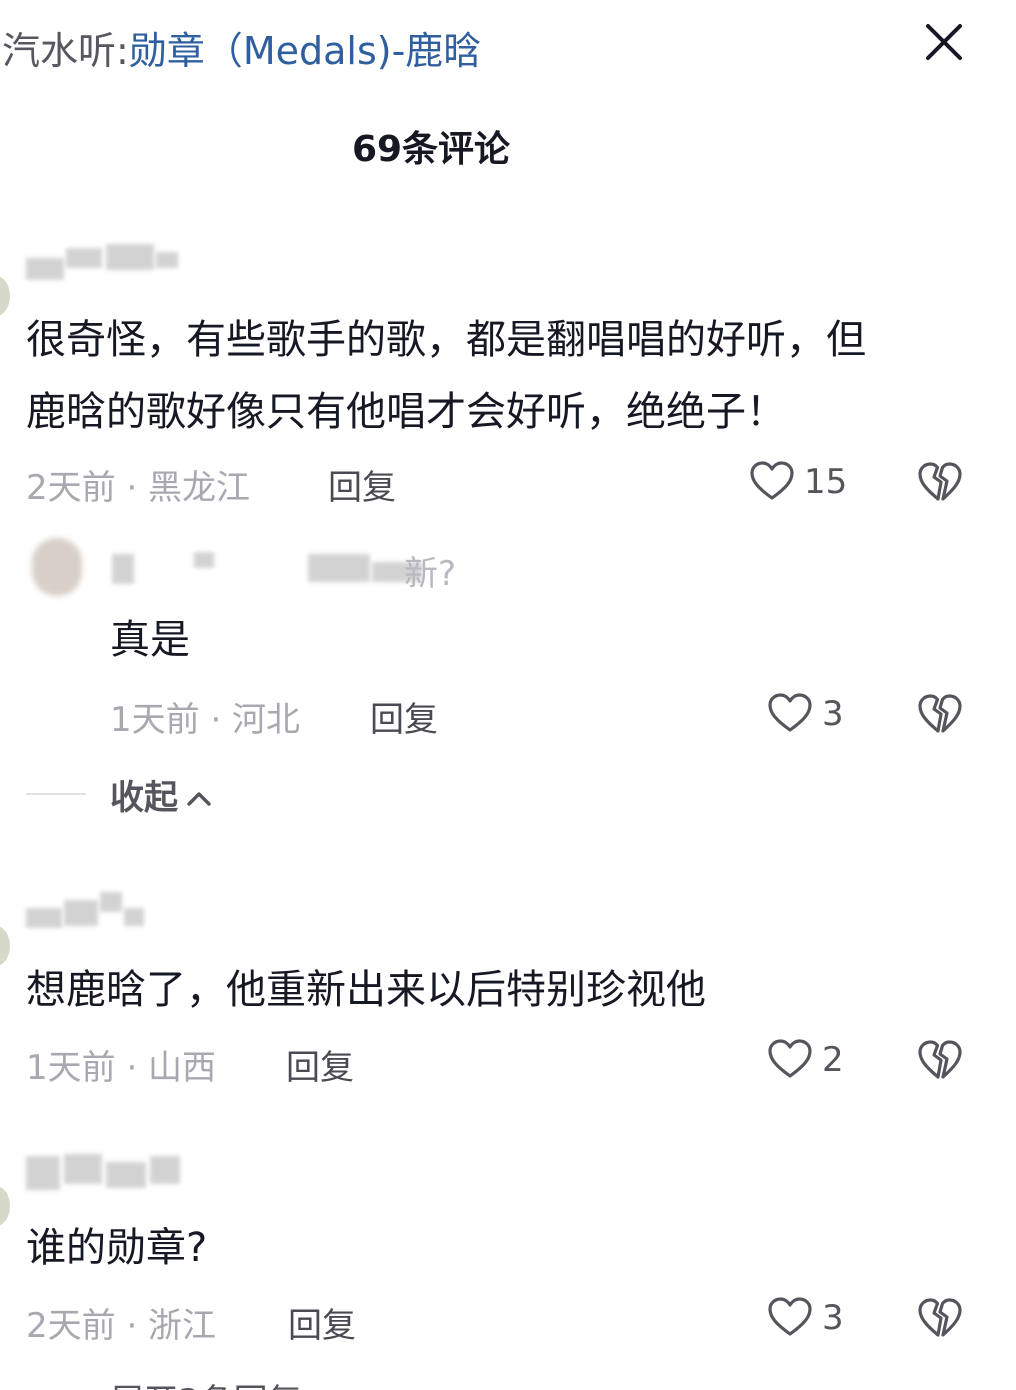 The width and height of the screenshot is (1016, 1390). Describe the element at coordinates (366, 990) in the screenshot. I see `comment-text-line: 想鹿晗了，他重新出来以后特别珍视他` at that location.